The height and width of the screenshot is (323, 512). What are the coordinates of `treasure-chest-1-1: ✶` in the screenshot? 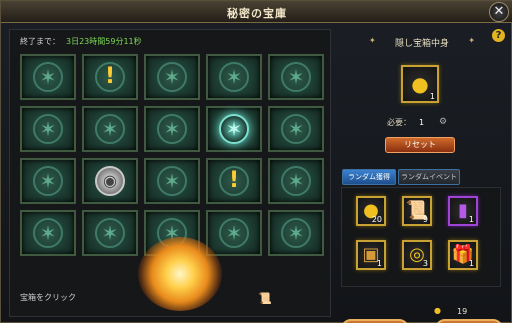 It's located at (110, 129).